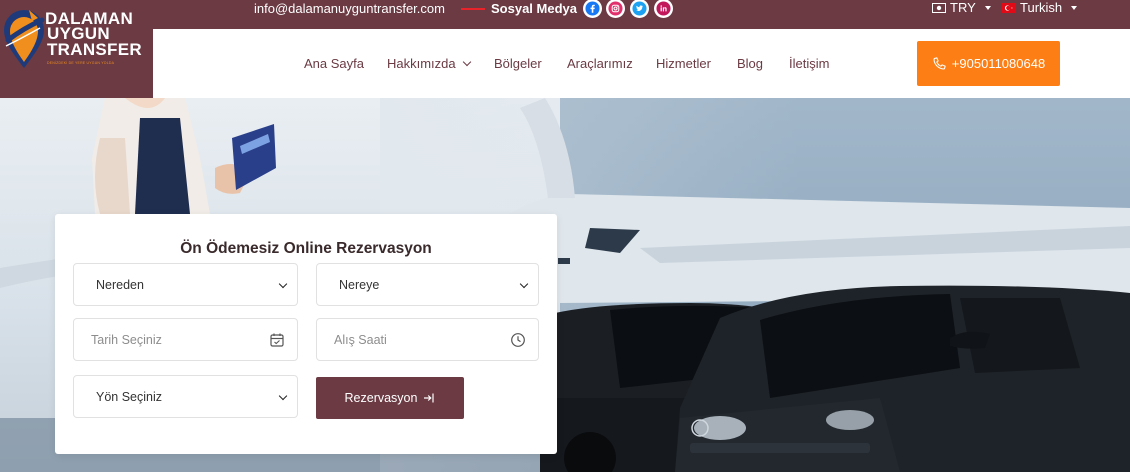  I want to click on location-pin-logo-icon, so click(24, 39).